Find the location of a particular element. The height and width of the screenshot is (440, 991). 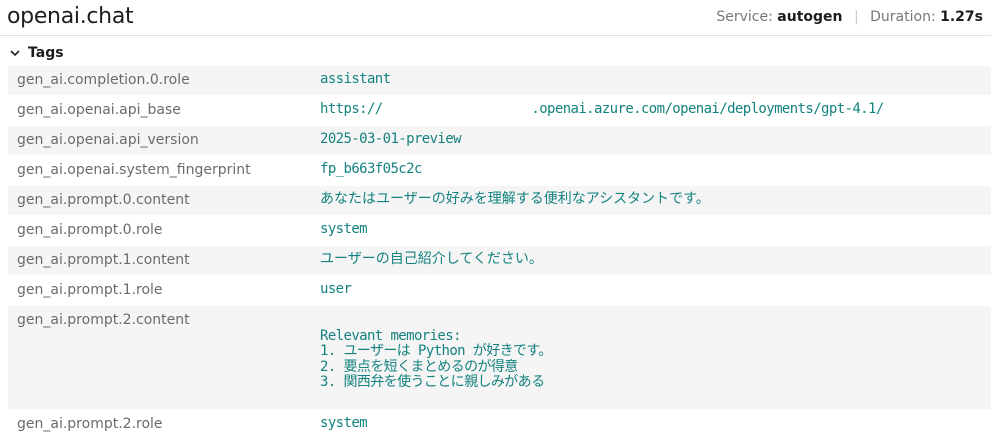

tag-row: gen_ai.prompt.1.content ユーザーの自己紹介してください。 is located at coordinates (499, 261).